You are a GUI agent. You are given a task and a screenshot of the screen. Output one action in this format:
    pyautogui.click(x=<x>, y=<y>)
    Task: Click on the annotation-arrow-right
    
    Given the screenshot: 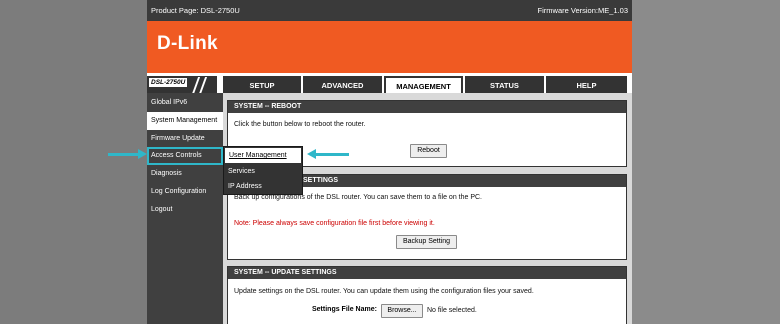 What is the action you would take?
    pyautogui.click(x=332, y=154)
    